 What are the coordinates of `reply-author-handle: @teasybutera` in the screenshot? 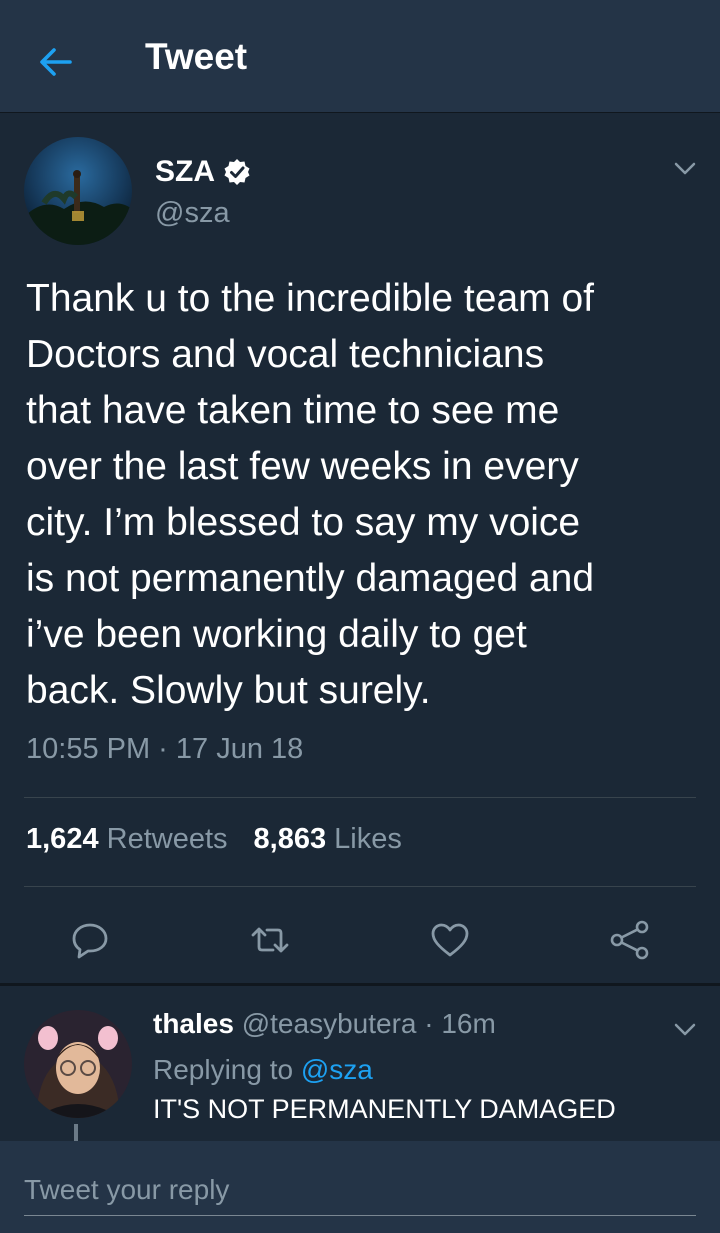 It's located at (329, 1023).